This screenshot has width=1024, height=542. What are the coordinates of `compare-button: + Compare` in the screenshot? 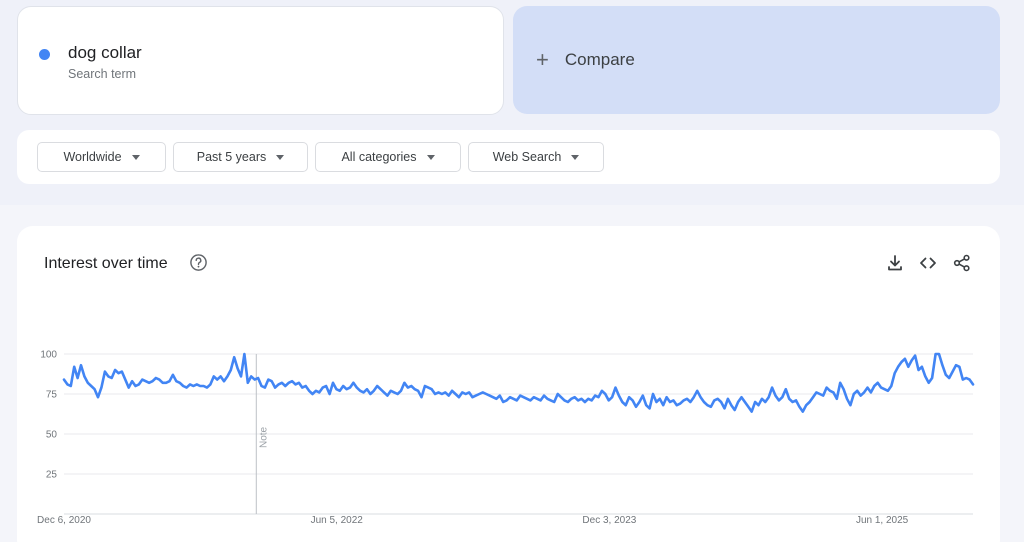 It's located at (756, 60).